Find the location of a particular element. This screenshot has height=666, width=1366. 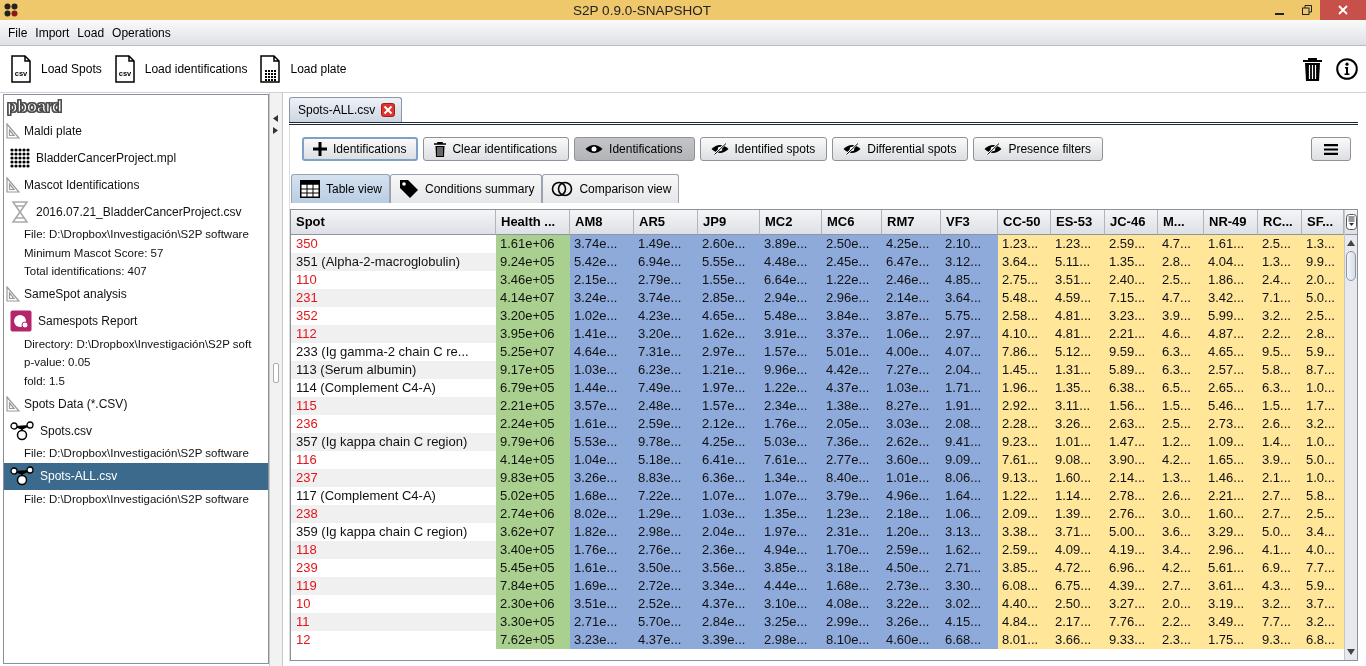

column-header: AM8 is located at coordinates (602, 222).